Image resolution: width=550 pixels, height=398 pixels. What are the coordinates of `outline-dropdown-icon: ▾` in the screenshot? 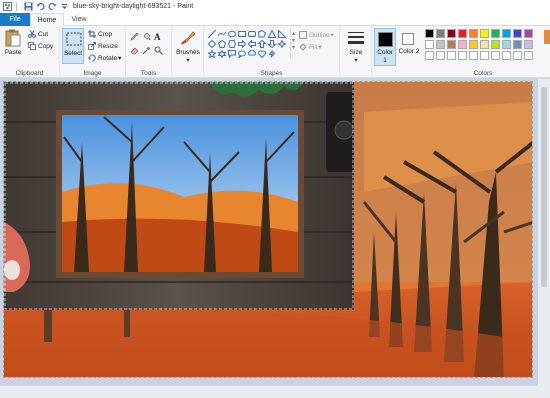 It's located at (332, 35).